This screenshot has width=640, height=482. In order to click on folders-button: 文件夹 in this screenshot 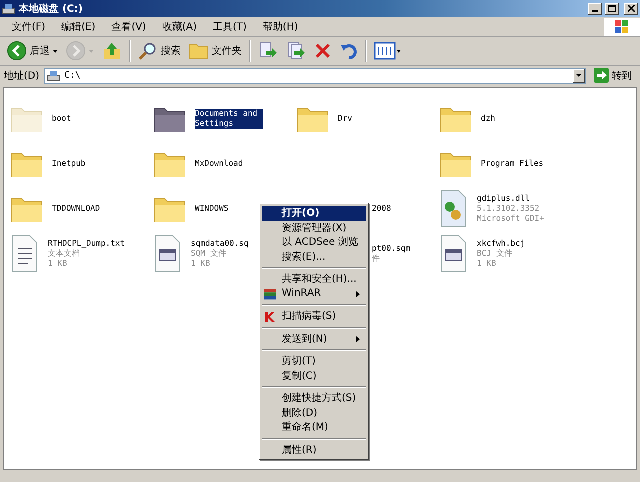, I will do `click(215, 51)`.